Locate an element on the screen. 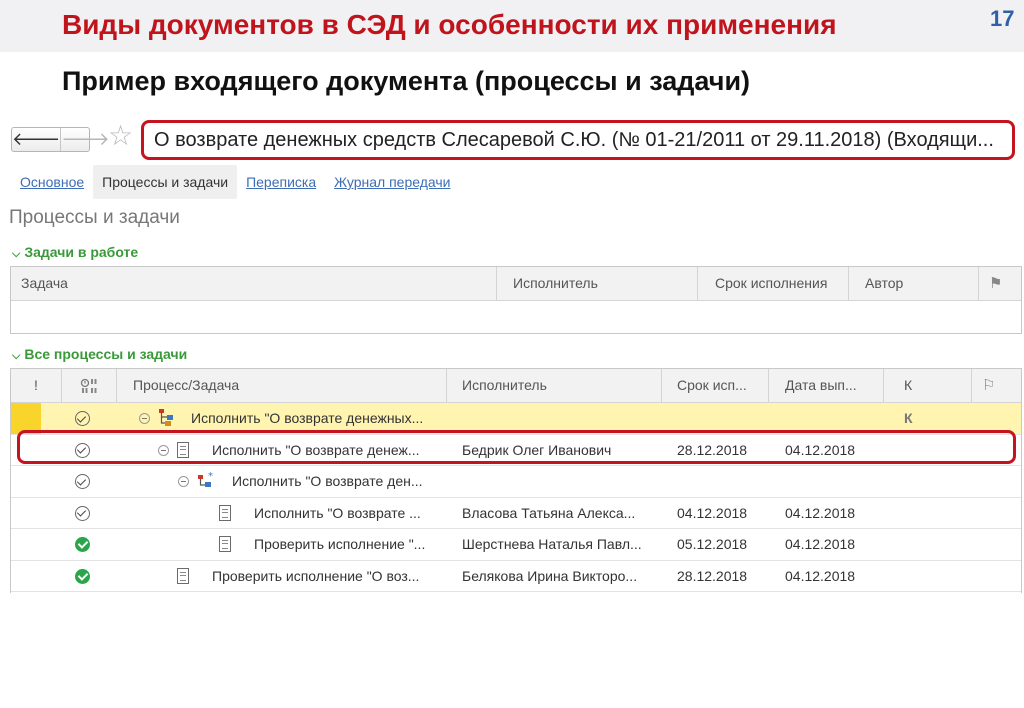 This screenshot has width=1024, height=708. column-author: Автор is located at coordinates (914, 283).